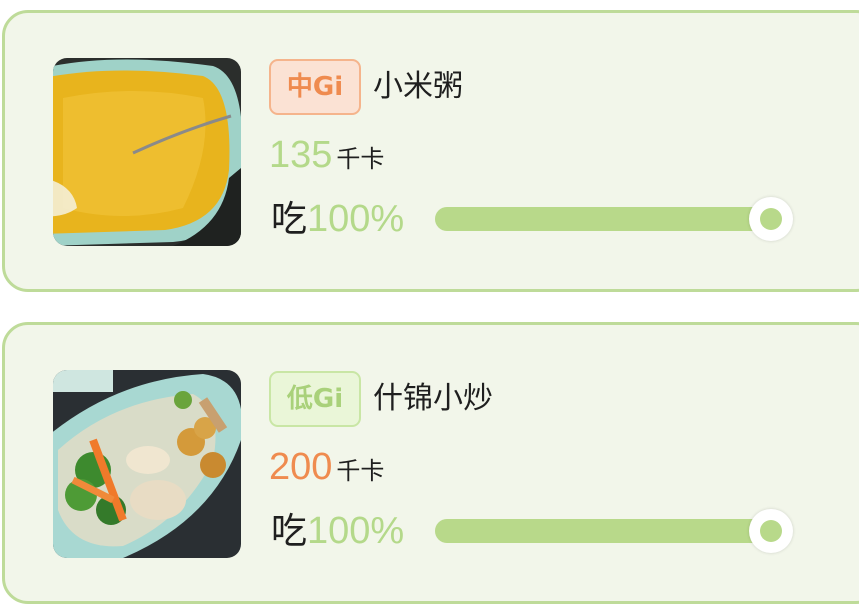 This screenshot has width=859, height=609. What do you see at coordinates (315, 87) in the screenshot?
I see `gi-badge: 中Gi` at bounding box center [315, 87].